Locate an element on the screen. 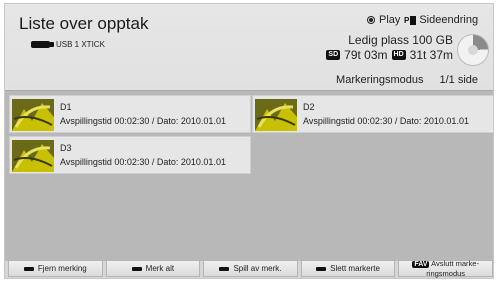 The image size is (498, 282). page-indicator: 1/1 side is located at coordinates (458, 80).